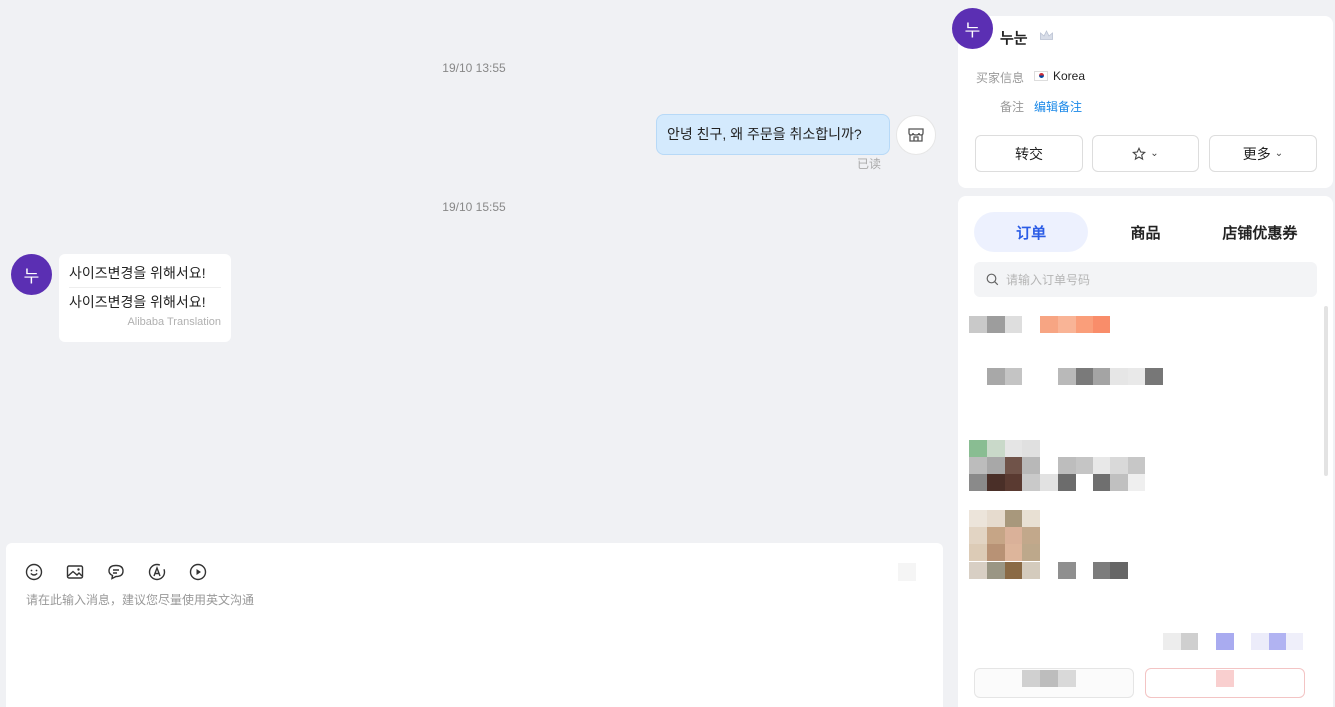 This screenshot has width=1335, height=707. What do you see at coordinates (972, 28) in the screenshot?
I see `buyer-profile-avatar: 누` at bounding box center [972, 28].